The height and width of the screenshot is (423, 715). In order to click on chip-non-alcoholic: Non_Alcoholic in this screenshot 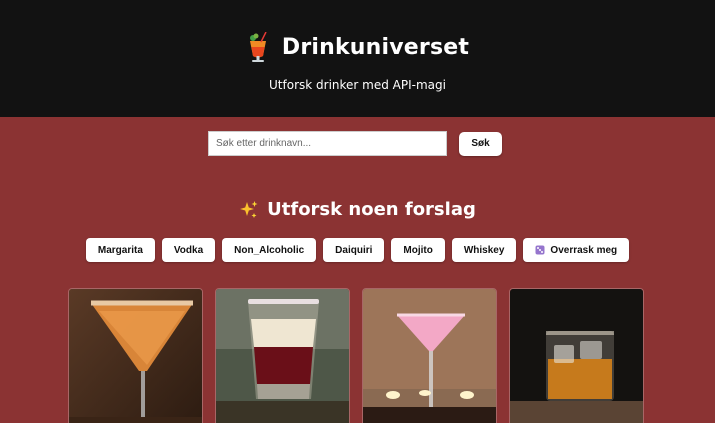, I will do `click(269, 250)`.